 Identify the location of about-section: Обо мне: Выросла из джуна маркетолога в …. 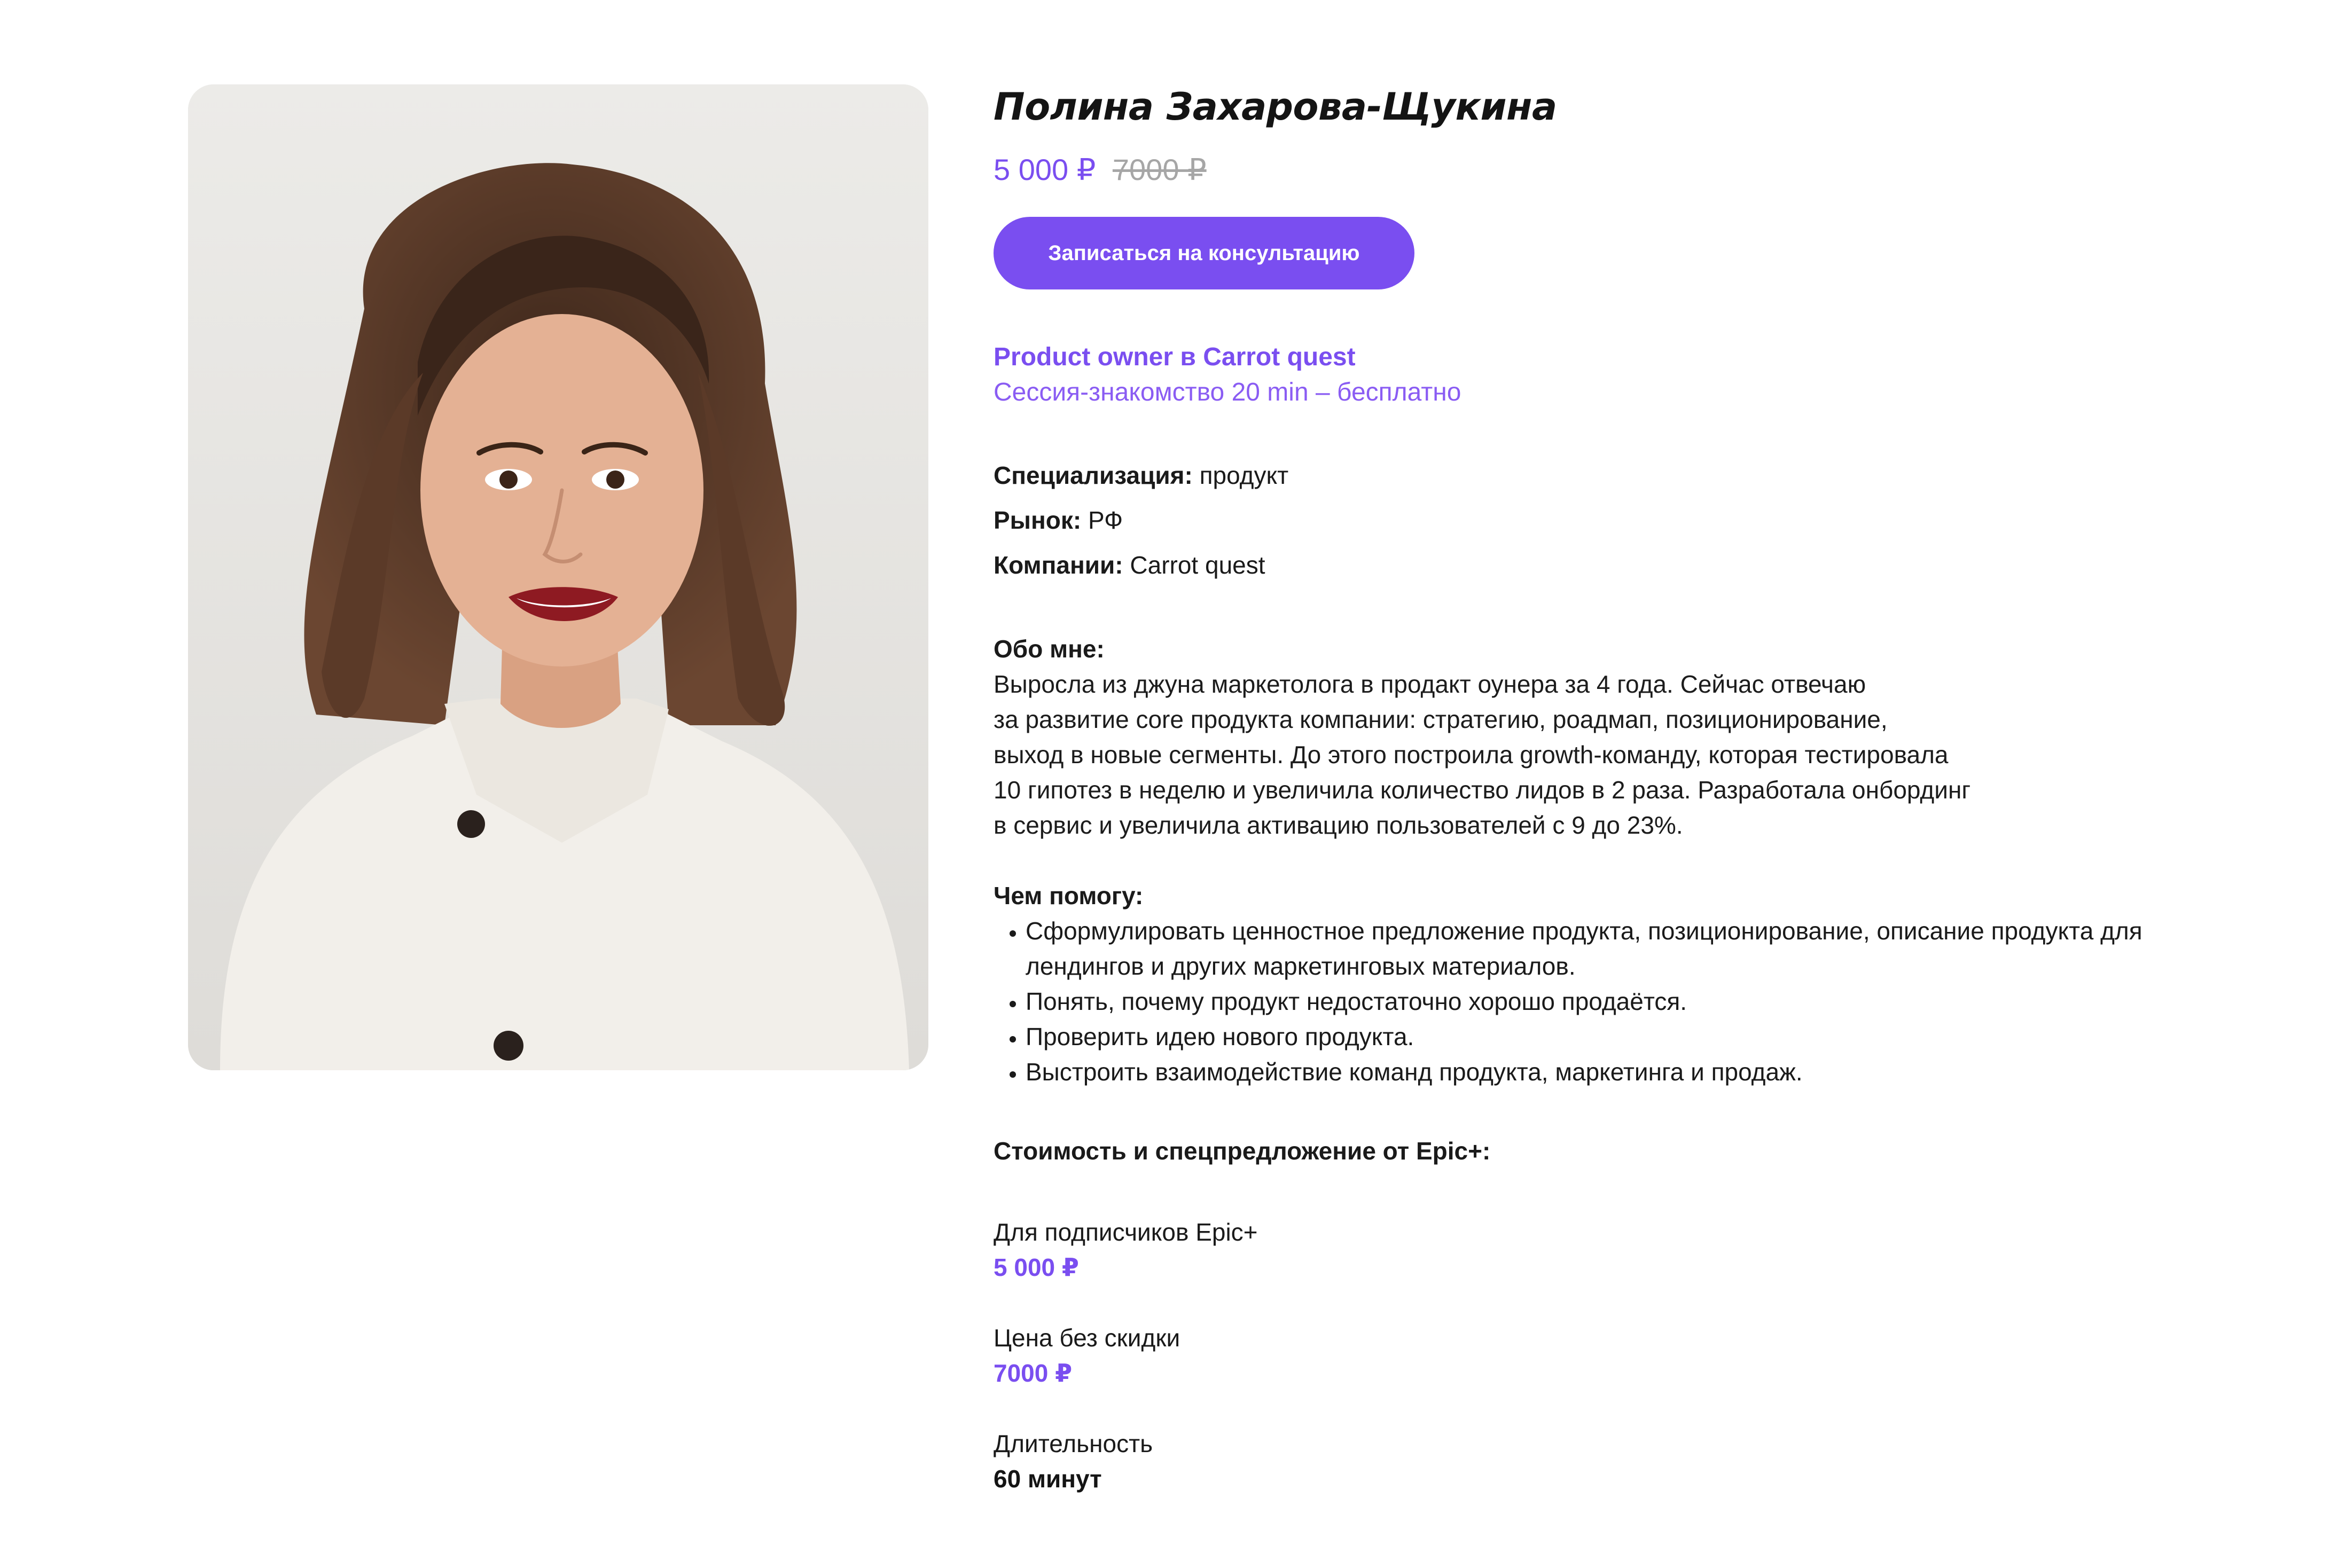
(1608, 737).